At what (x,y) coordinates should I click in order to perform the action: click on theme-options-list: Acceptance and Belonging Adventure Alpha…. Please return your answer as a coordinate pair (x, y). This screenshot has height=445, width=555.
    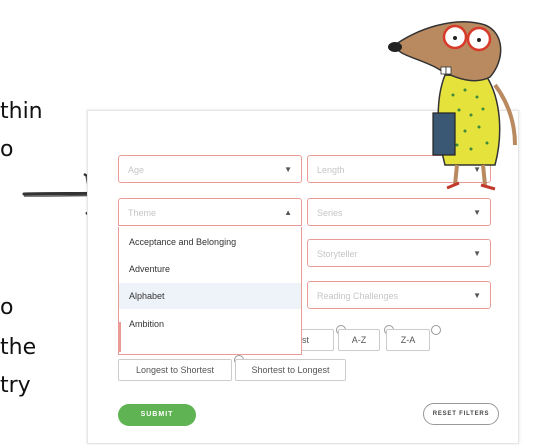
    Looking at the image, I should click on (210, 291).